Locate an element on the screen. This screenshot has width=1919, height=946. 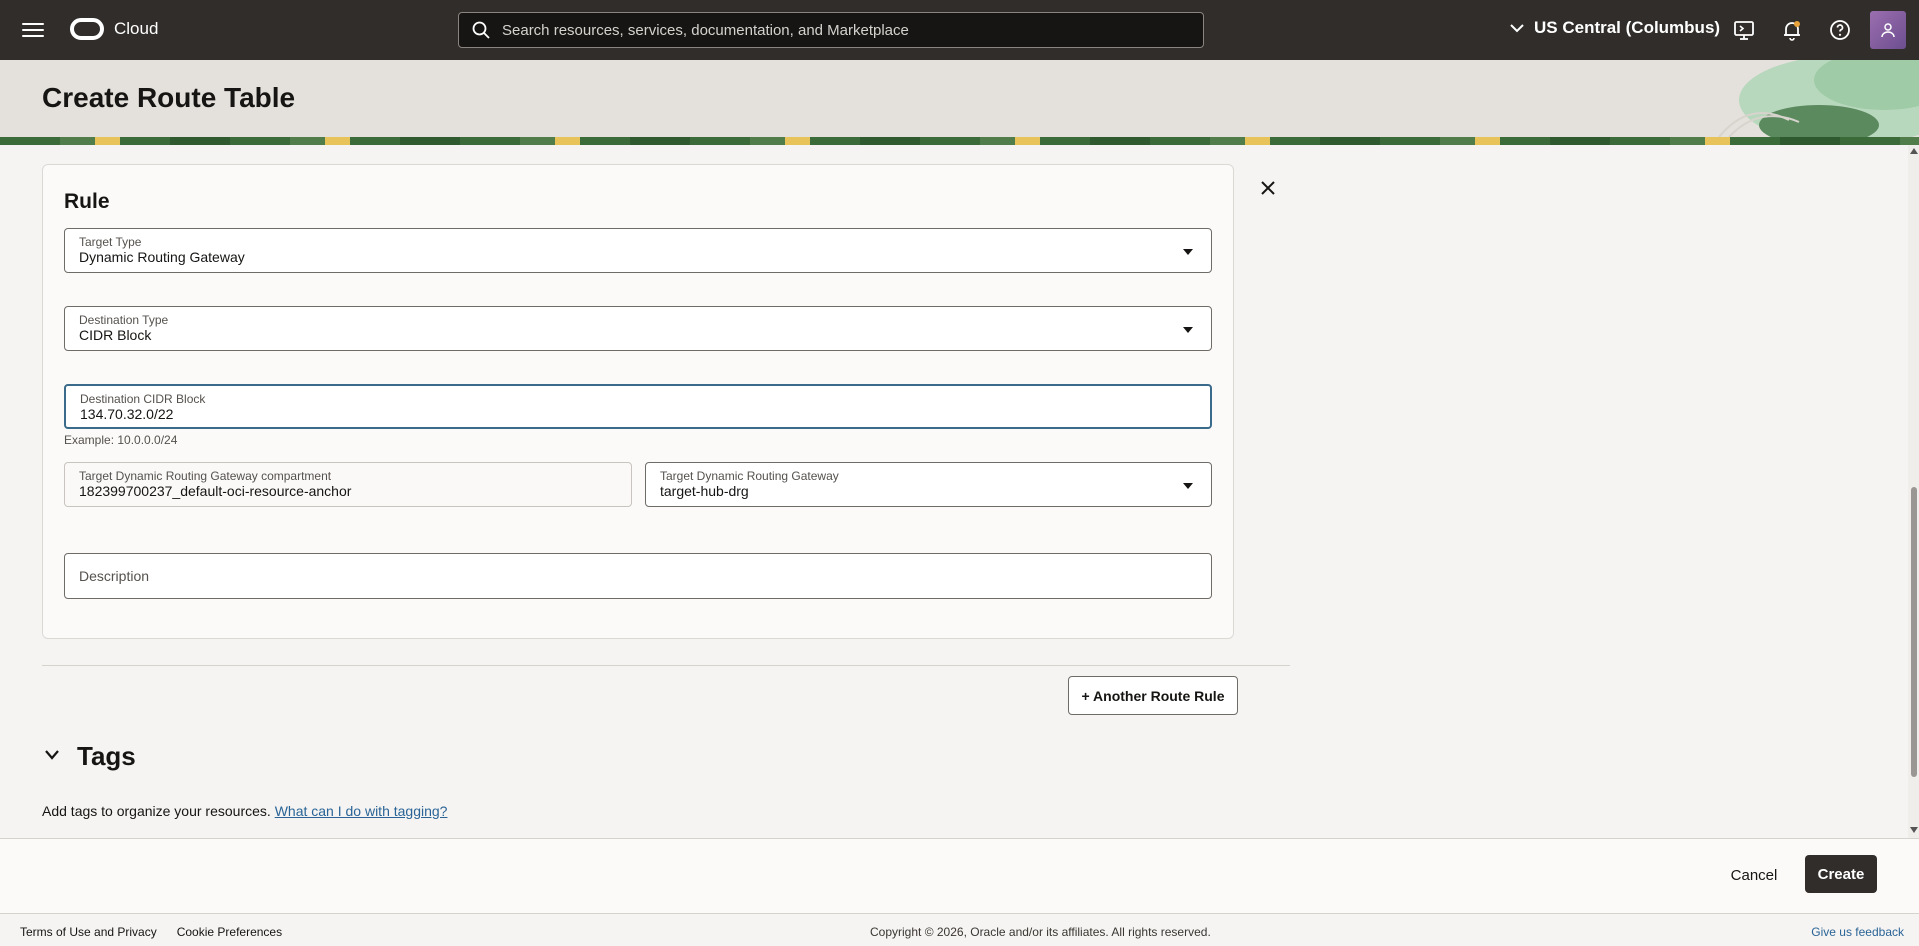
page-title: Create Route Table is located at coordinates (169, 97).